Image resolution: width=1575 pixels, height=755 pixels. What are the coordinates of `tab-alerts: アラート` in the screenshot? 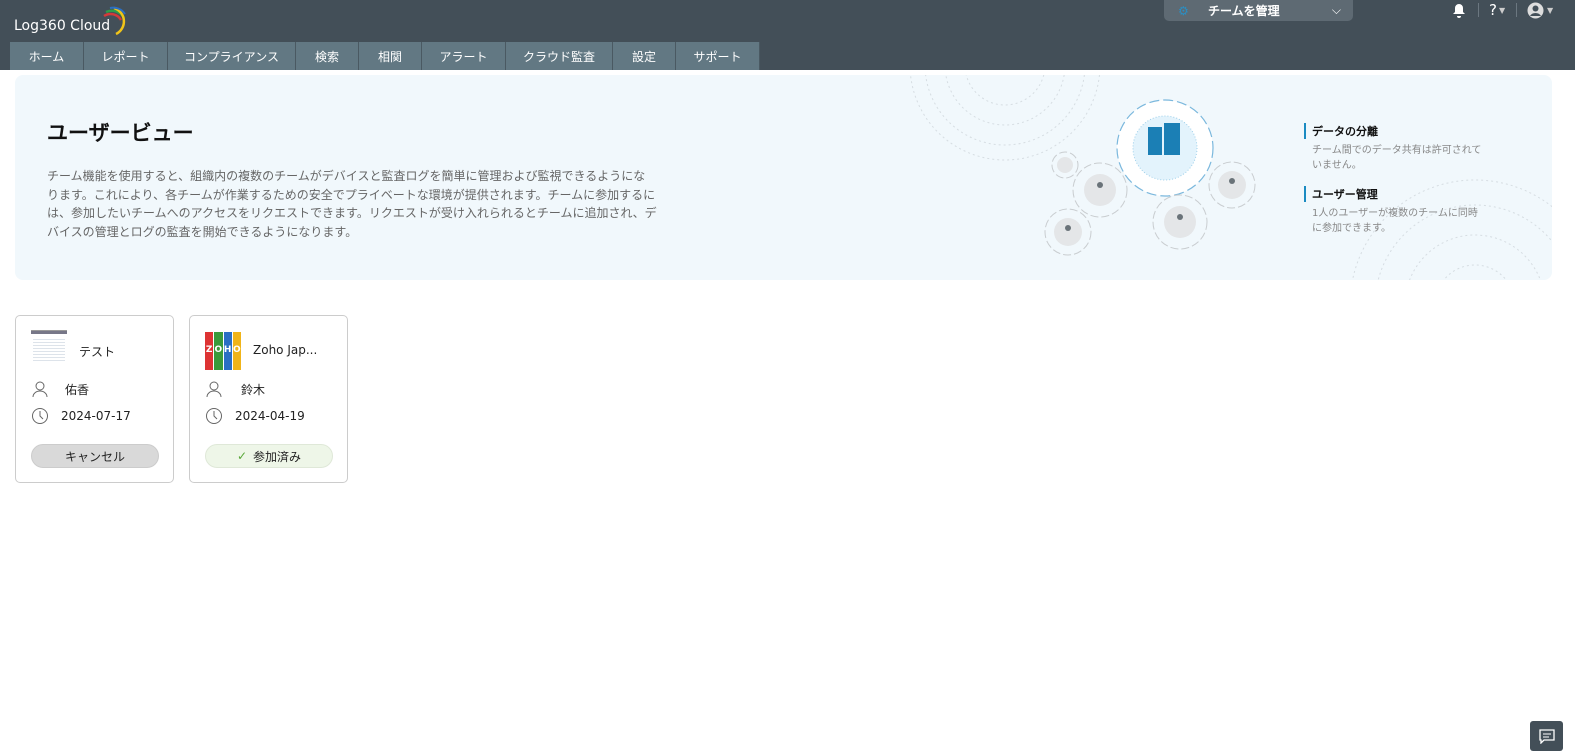 It's located at (464, 56).